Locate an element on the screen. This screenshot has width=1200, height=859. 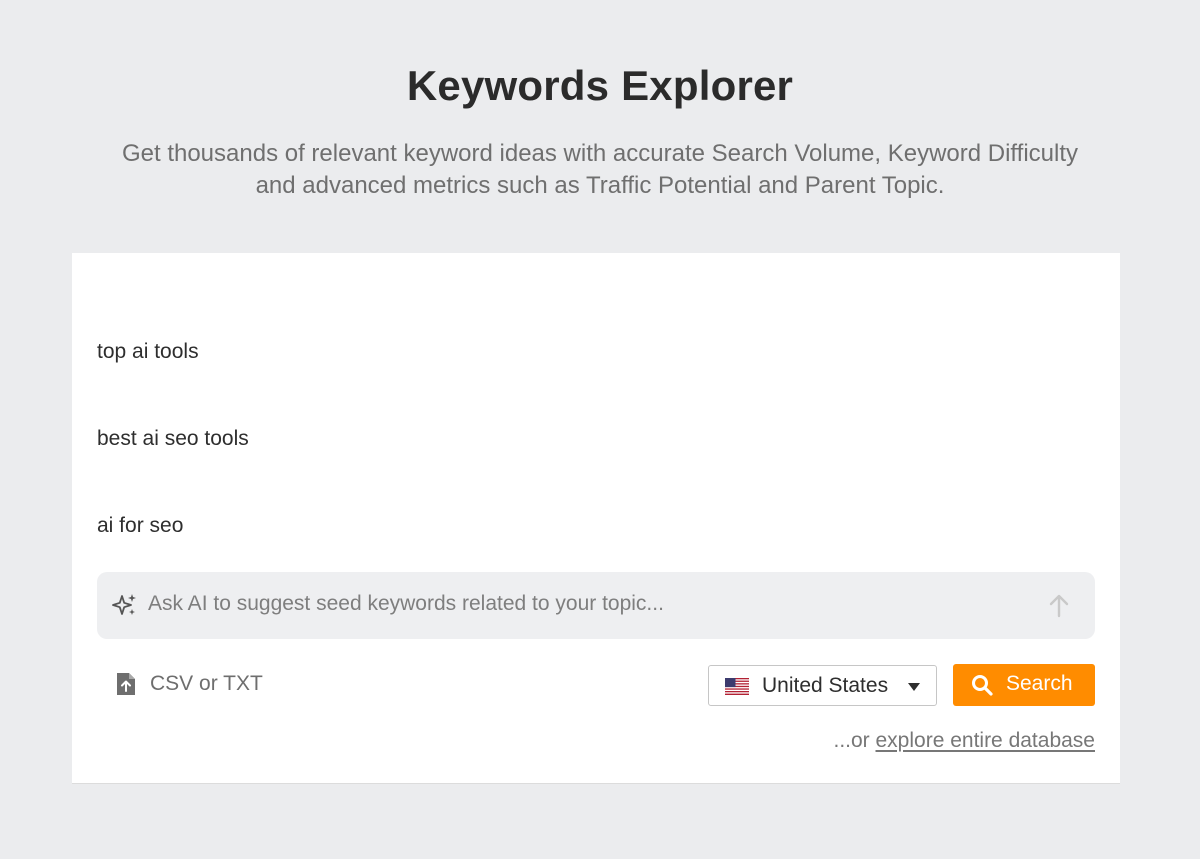
keyword-line: ai for seo is located at coordinates (140, 525).